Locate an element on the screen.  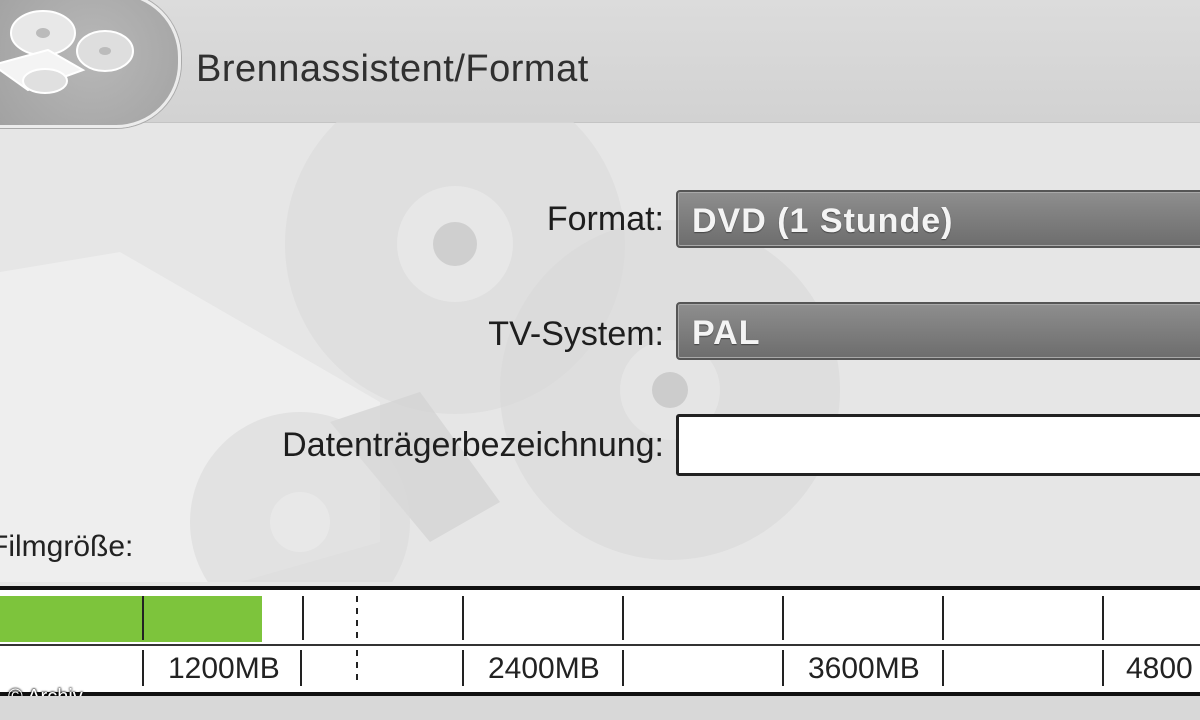
tv-system-label: TV-System: is located at coordinates (576, 334).